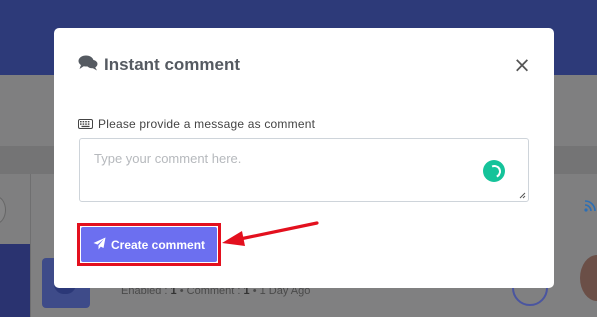  Describe the element at coordinates (15, 280) in the screenshot. I see `page-left-sidebar` at that location.